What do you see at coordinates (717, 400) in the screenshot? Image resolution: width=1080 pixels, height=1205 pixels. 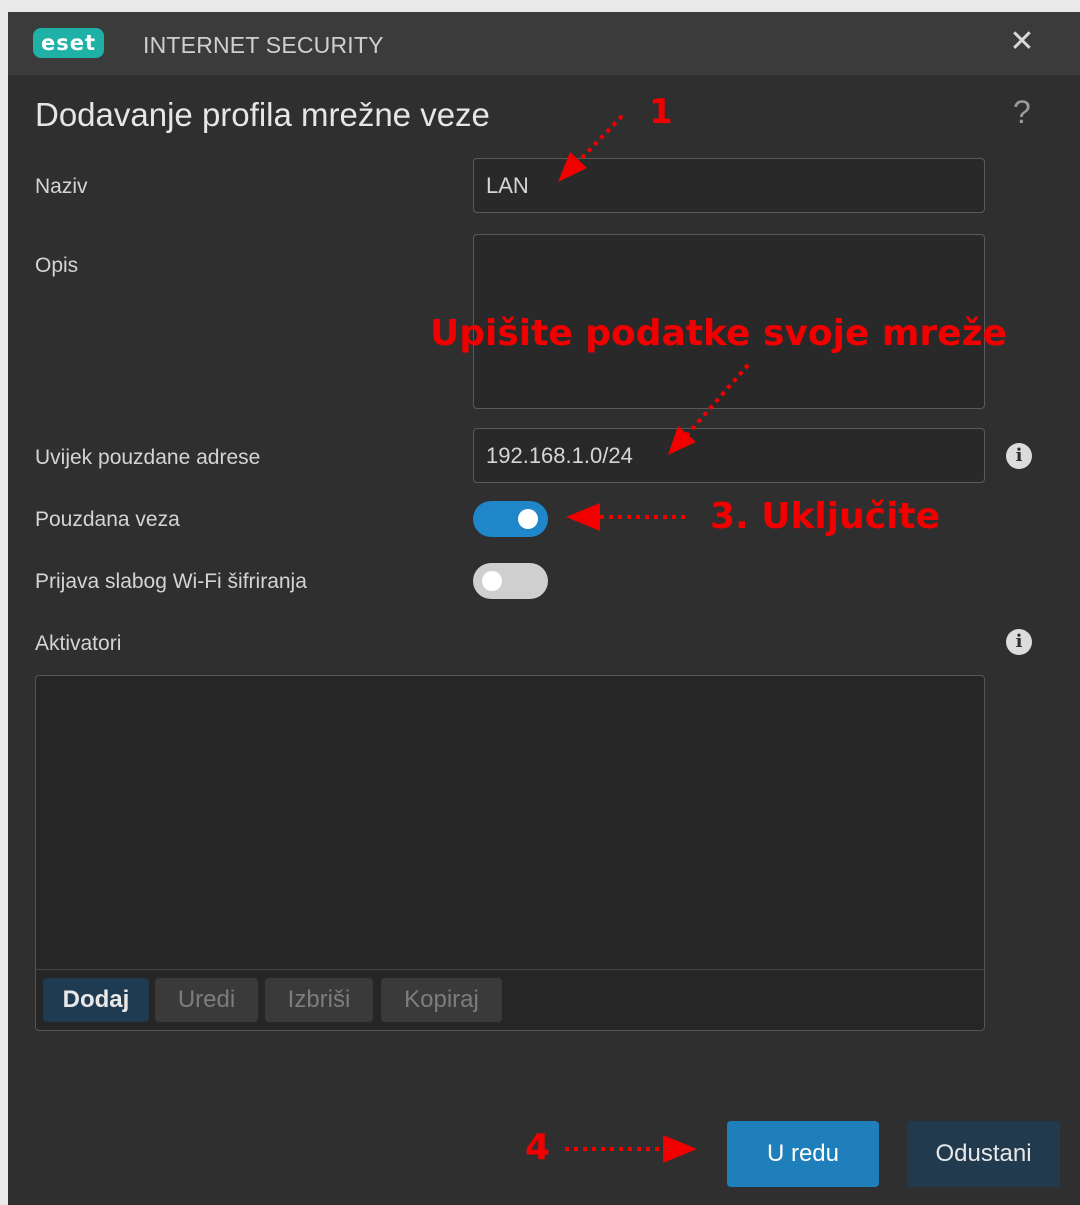 I see `arrow-2-line` at bounding box center [717, 400].